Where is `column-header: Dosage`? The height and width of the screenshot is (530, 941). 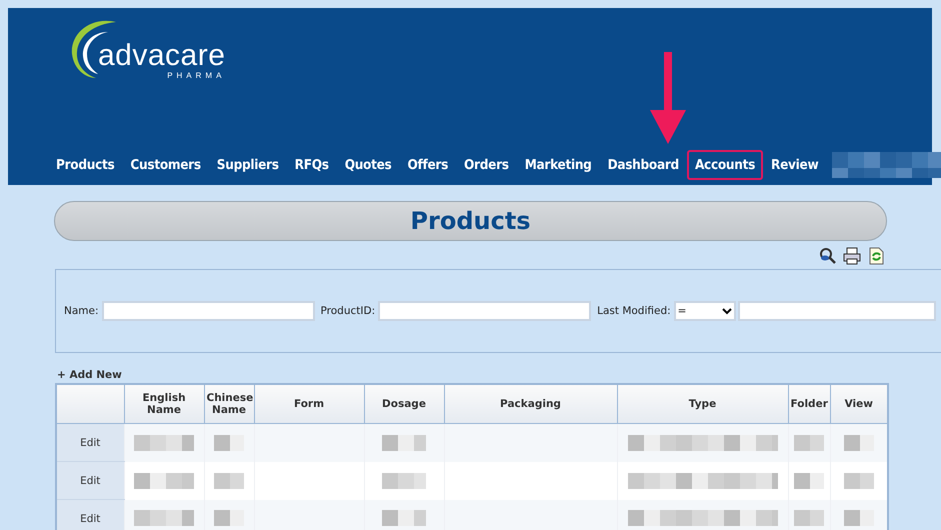
column-header: Dosage is located at coordinates (404, 404).